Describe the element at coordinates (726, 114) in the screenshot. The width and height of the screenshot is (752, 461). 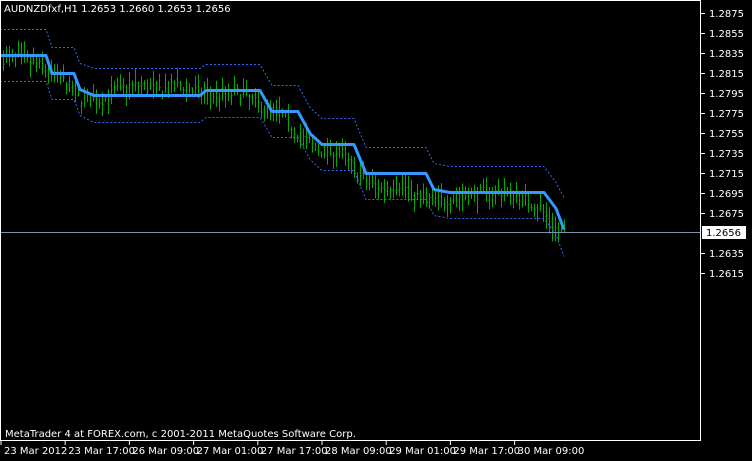
I see `price-tick-label: 1.2775` at that location.